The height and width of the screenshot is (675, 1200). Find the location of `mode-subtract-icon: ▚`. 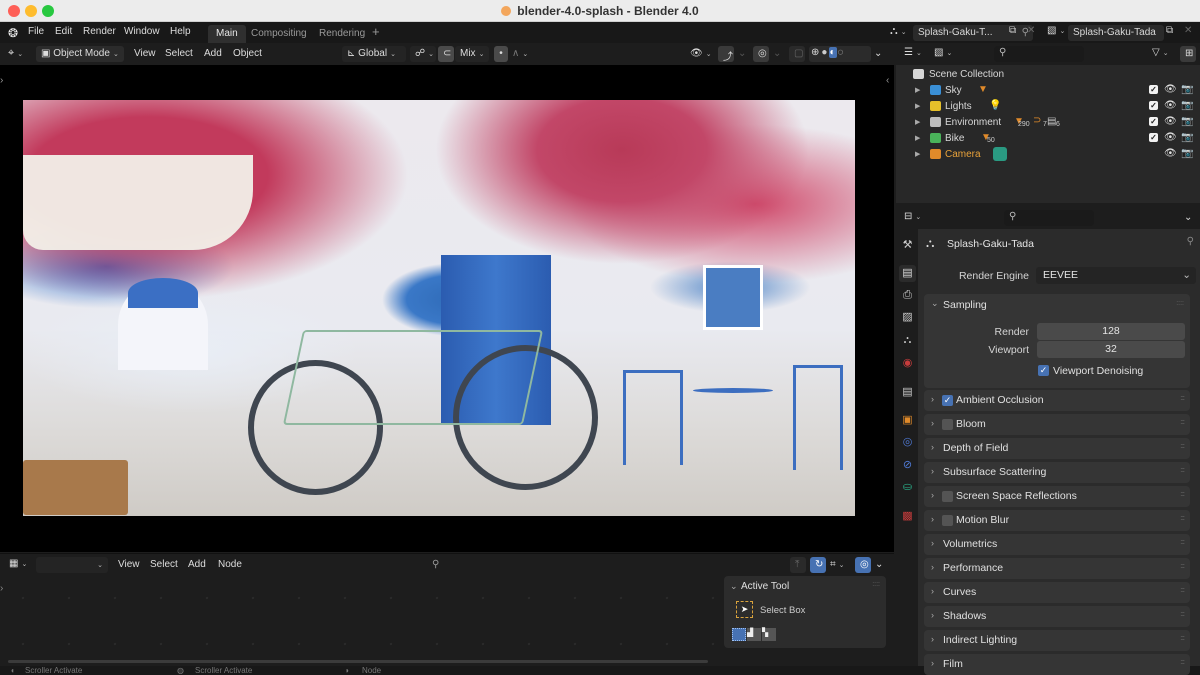

mode-subtract-icon: ▚ is located at coordinates (769, 634).